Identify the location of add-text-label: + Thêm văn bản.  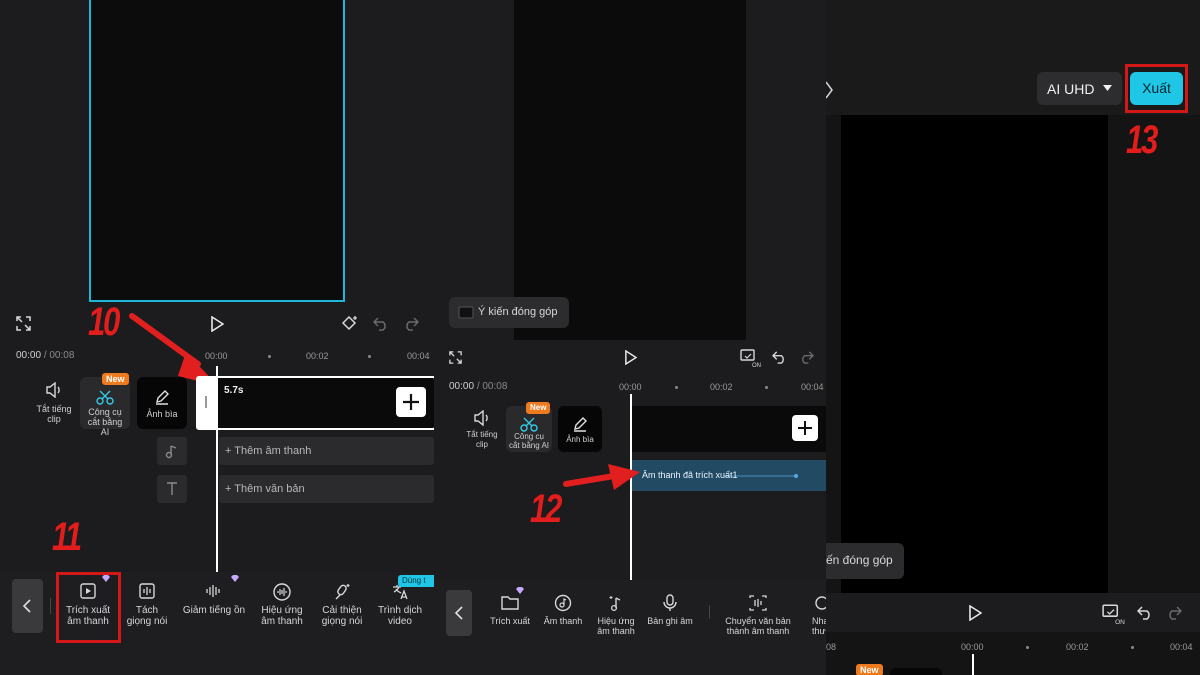
(265, 489).